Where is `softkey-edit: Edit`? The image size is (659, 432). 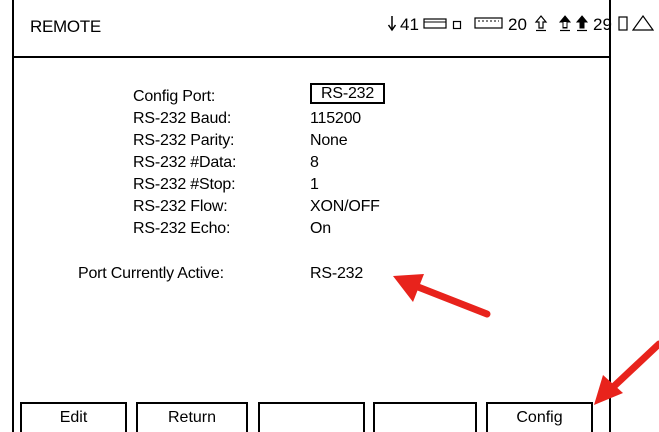 softkey-edit: Edit is located at coordinates (73, 417).